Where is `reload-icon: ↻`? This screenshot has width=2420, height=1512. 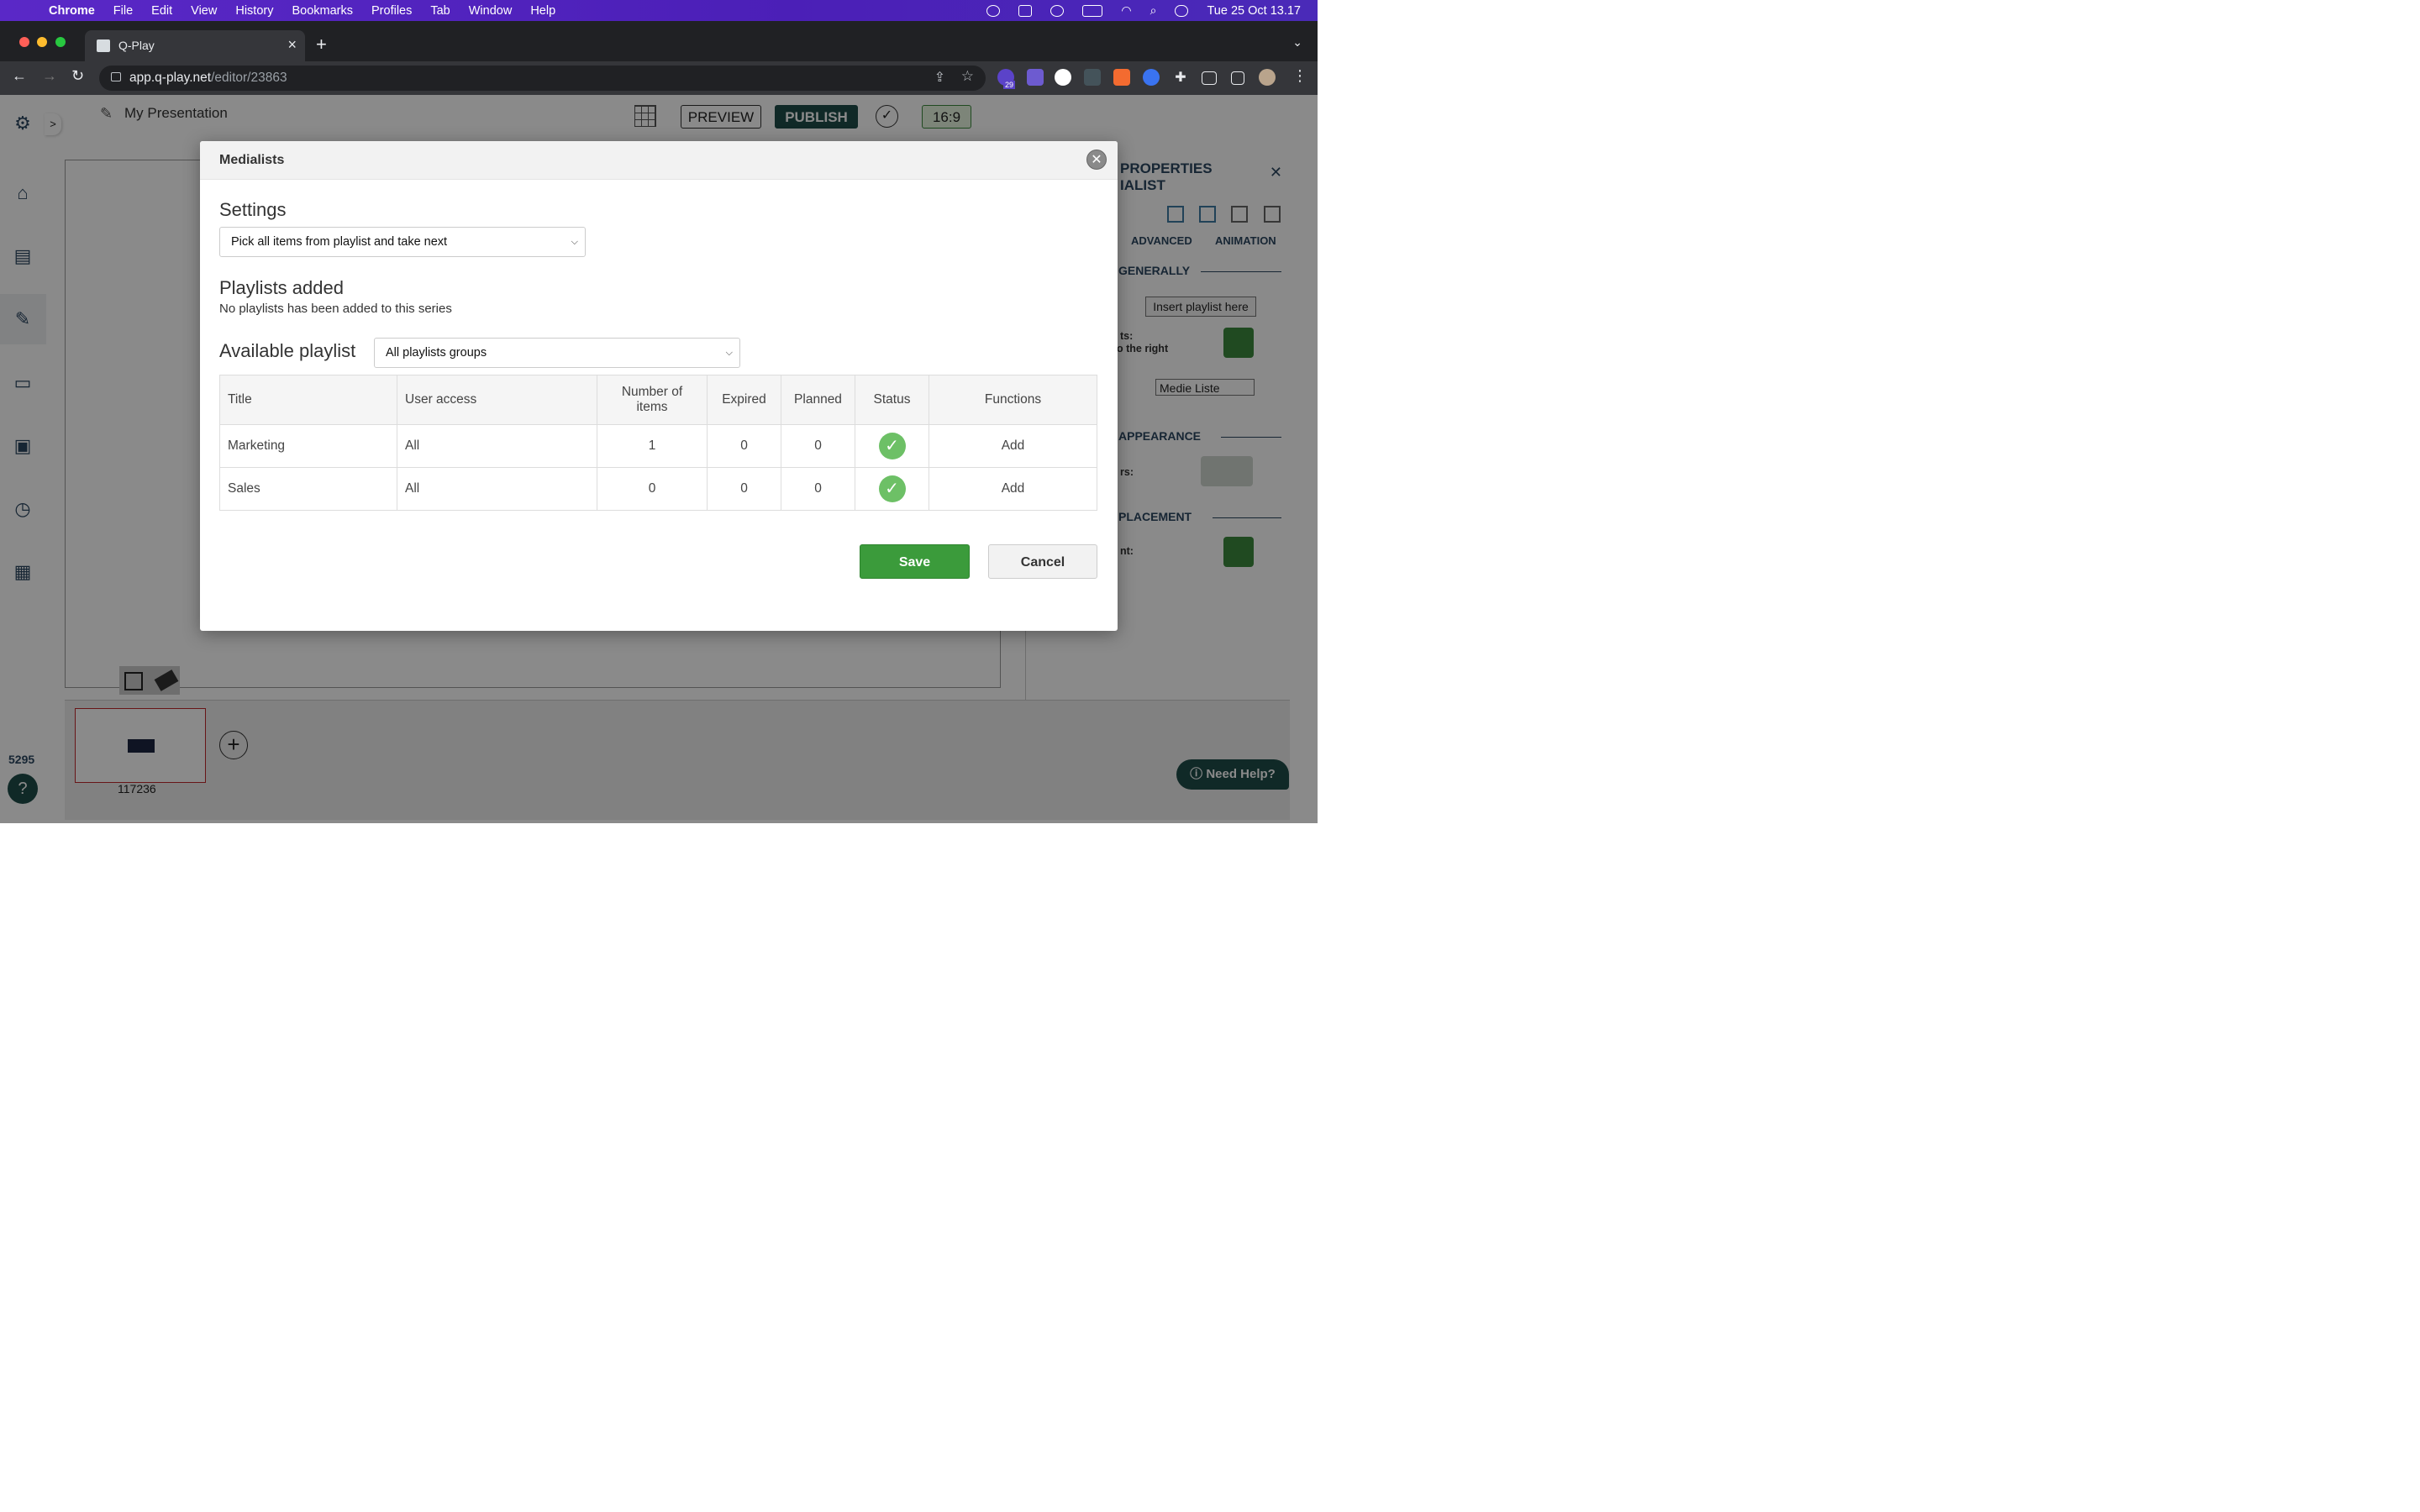
reload-icon: ↻ is located at coordinates (77, 76).